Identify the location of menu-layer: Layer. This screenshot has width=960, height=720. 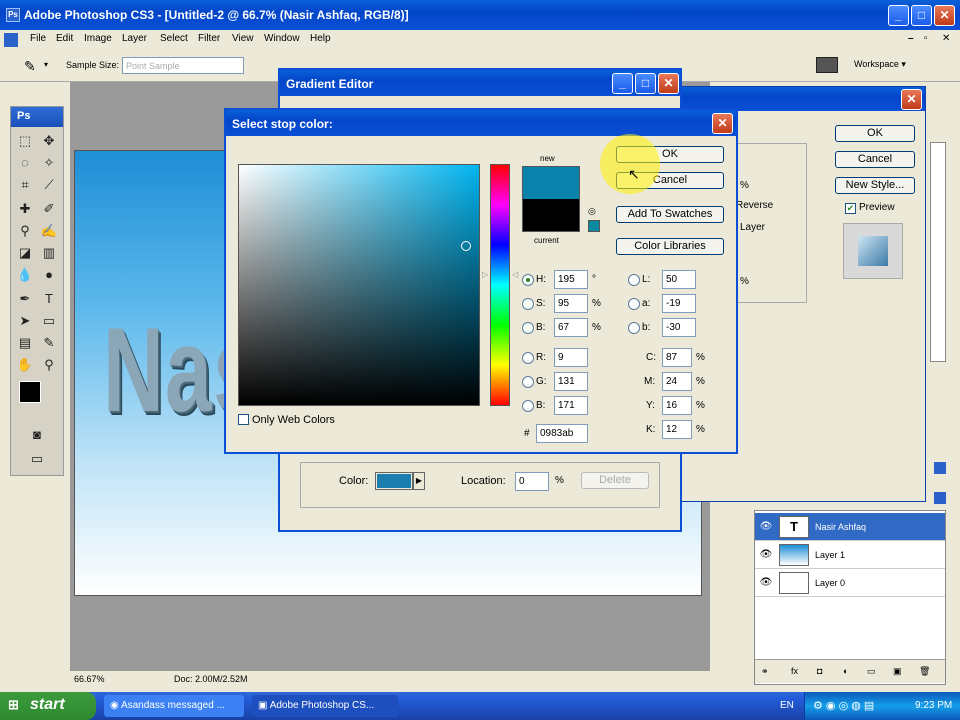
(134, 38).